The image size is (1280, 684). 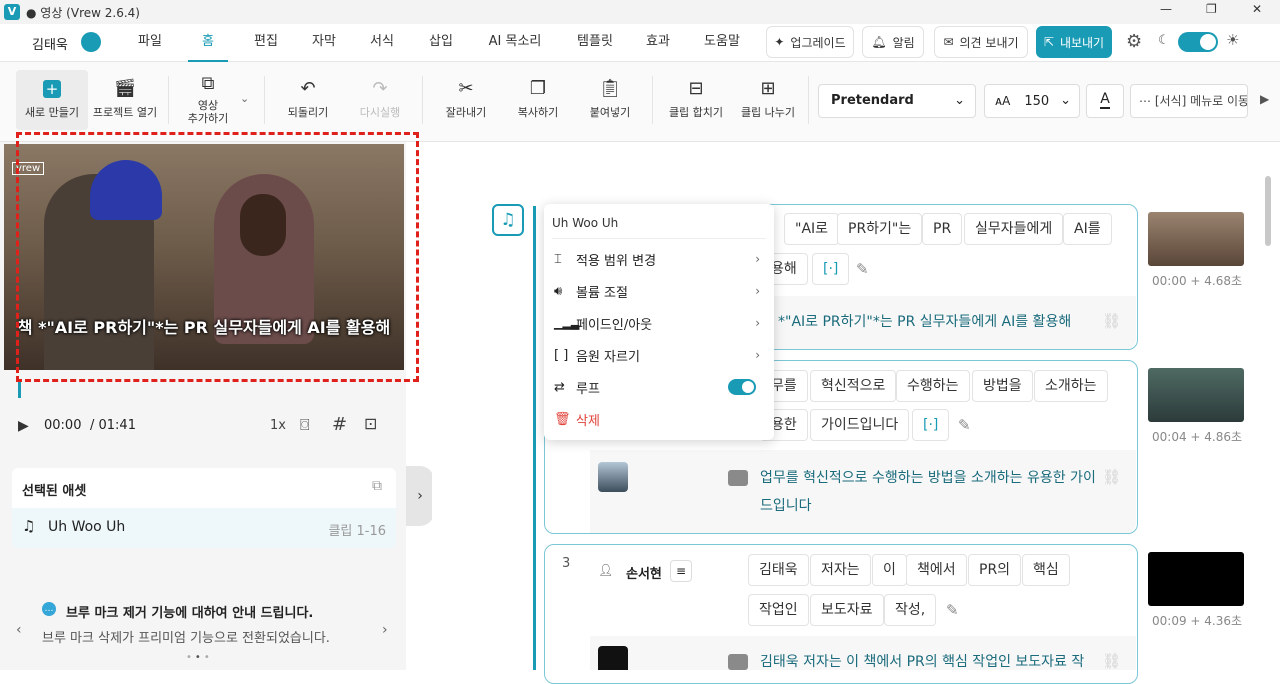 I want to click on tab-file: 파일, so click(x=150, y=43).